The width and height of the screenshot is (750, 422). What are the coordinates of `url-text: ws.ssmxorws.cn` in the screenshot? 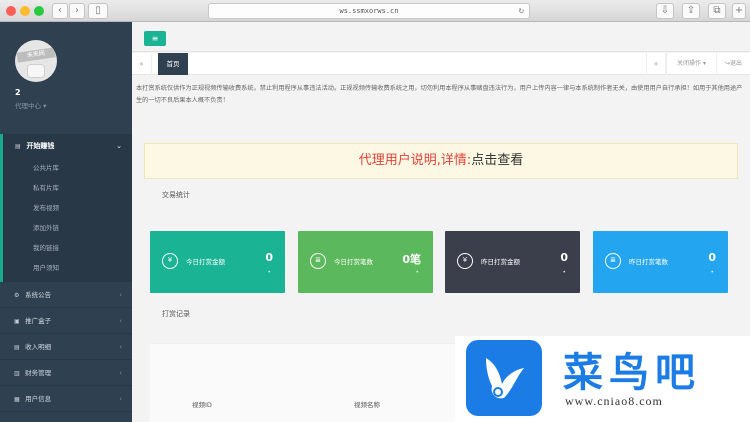 It's located at (369, 11).